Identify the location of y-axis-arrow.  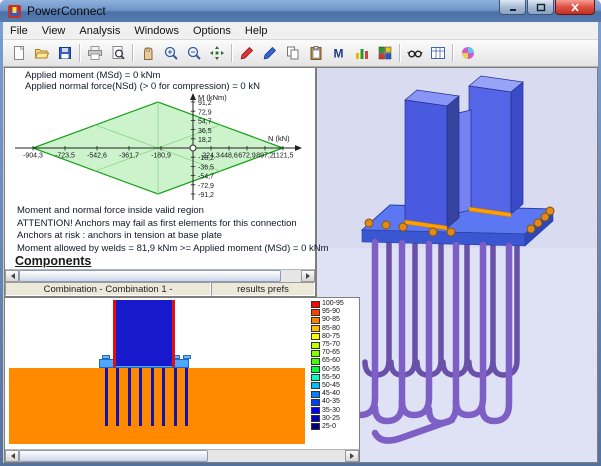
(193, 96).